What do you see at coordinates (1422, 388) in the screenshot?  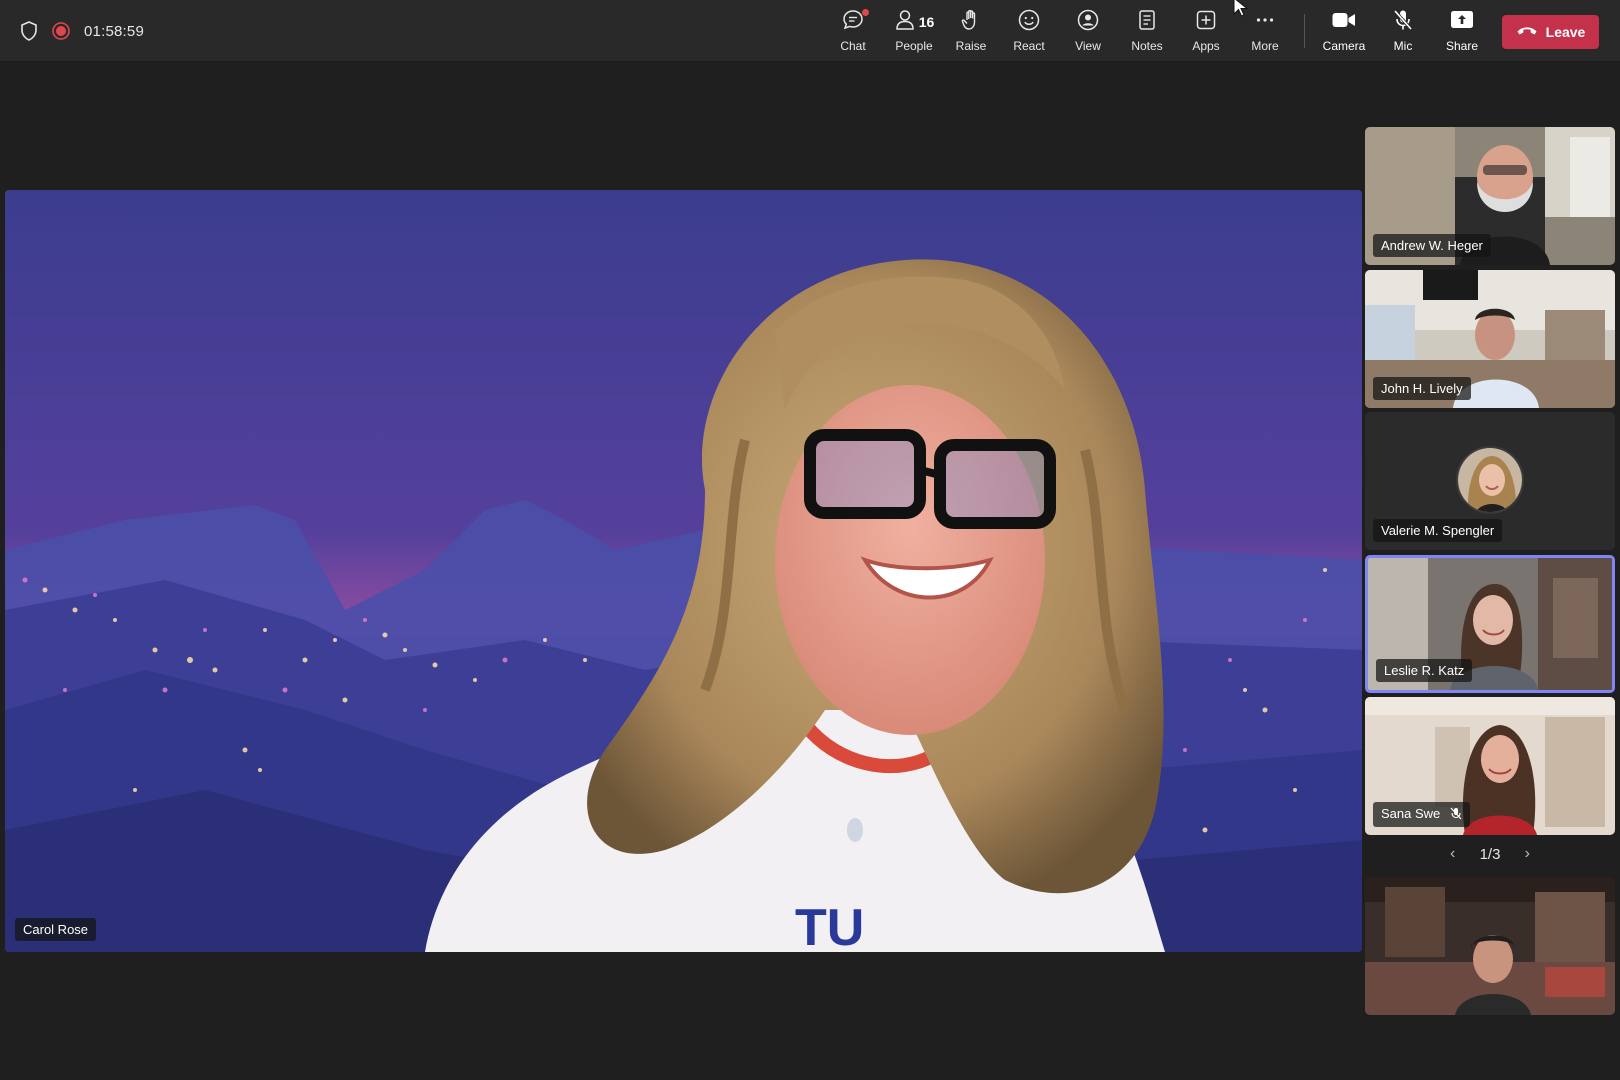 I see `participant-name: John H. Lively` at bounding box center [1422, 388].